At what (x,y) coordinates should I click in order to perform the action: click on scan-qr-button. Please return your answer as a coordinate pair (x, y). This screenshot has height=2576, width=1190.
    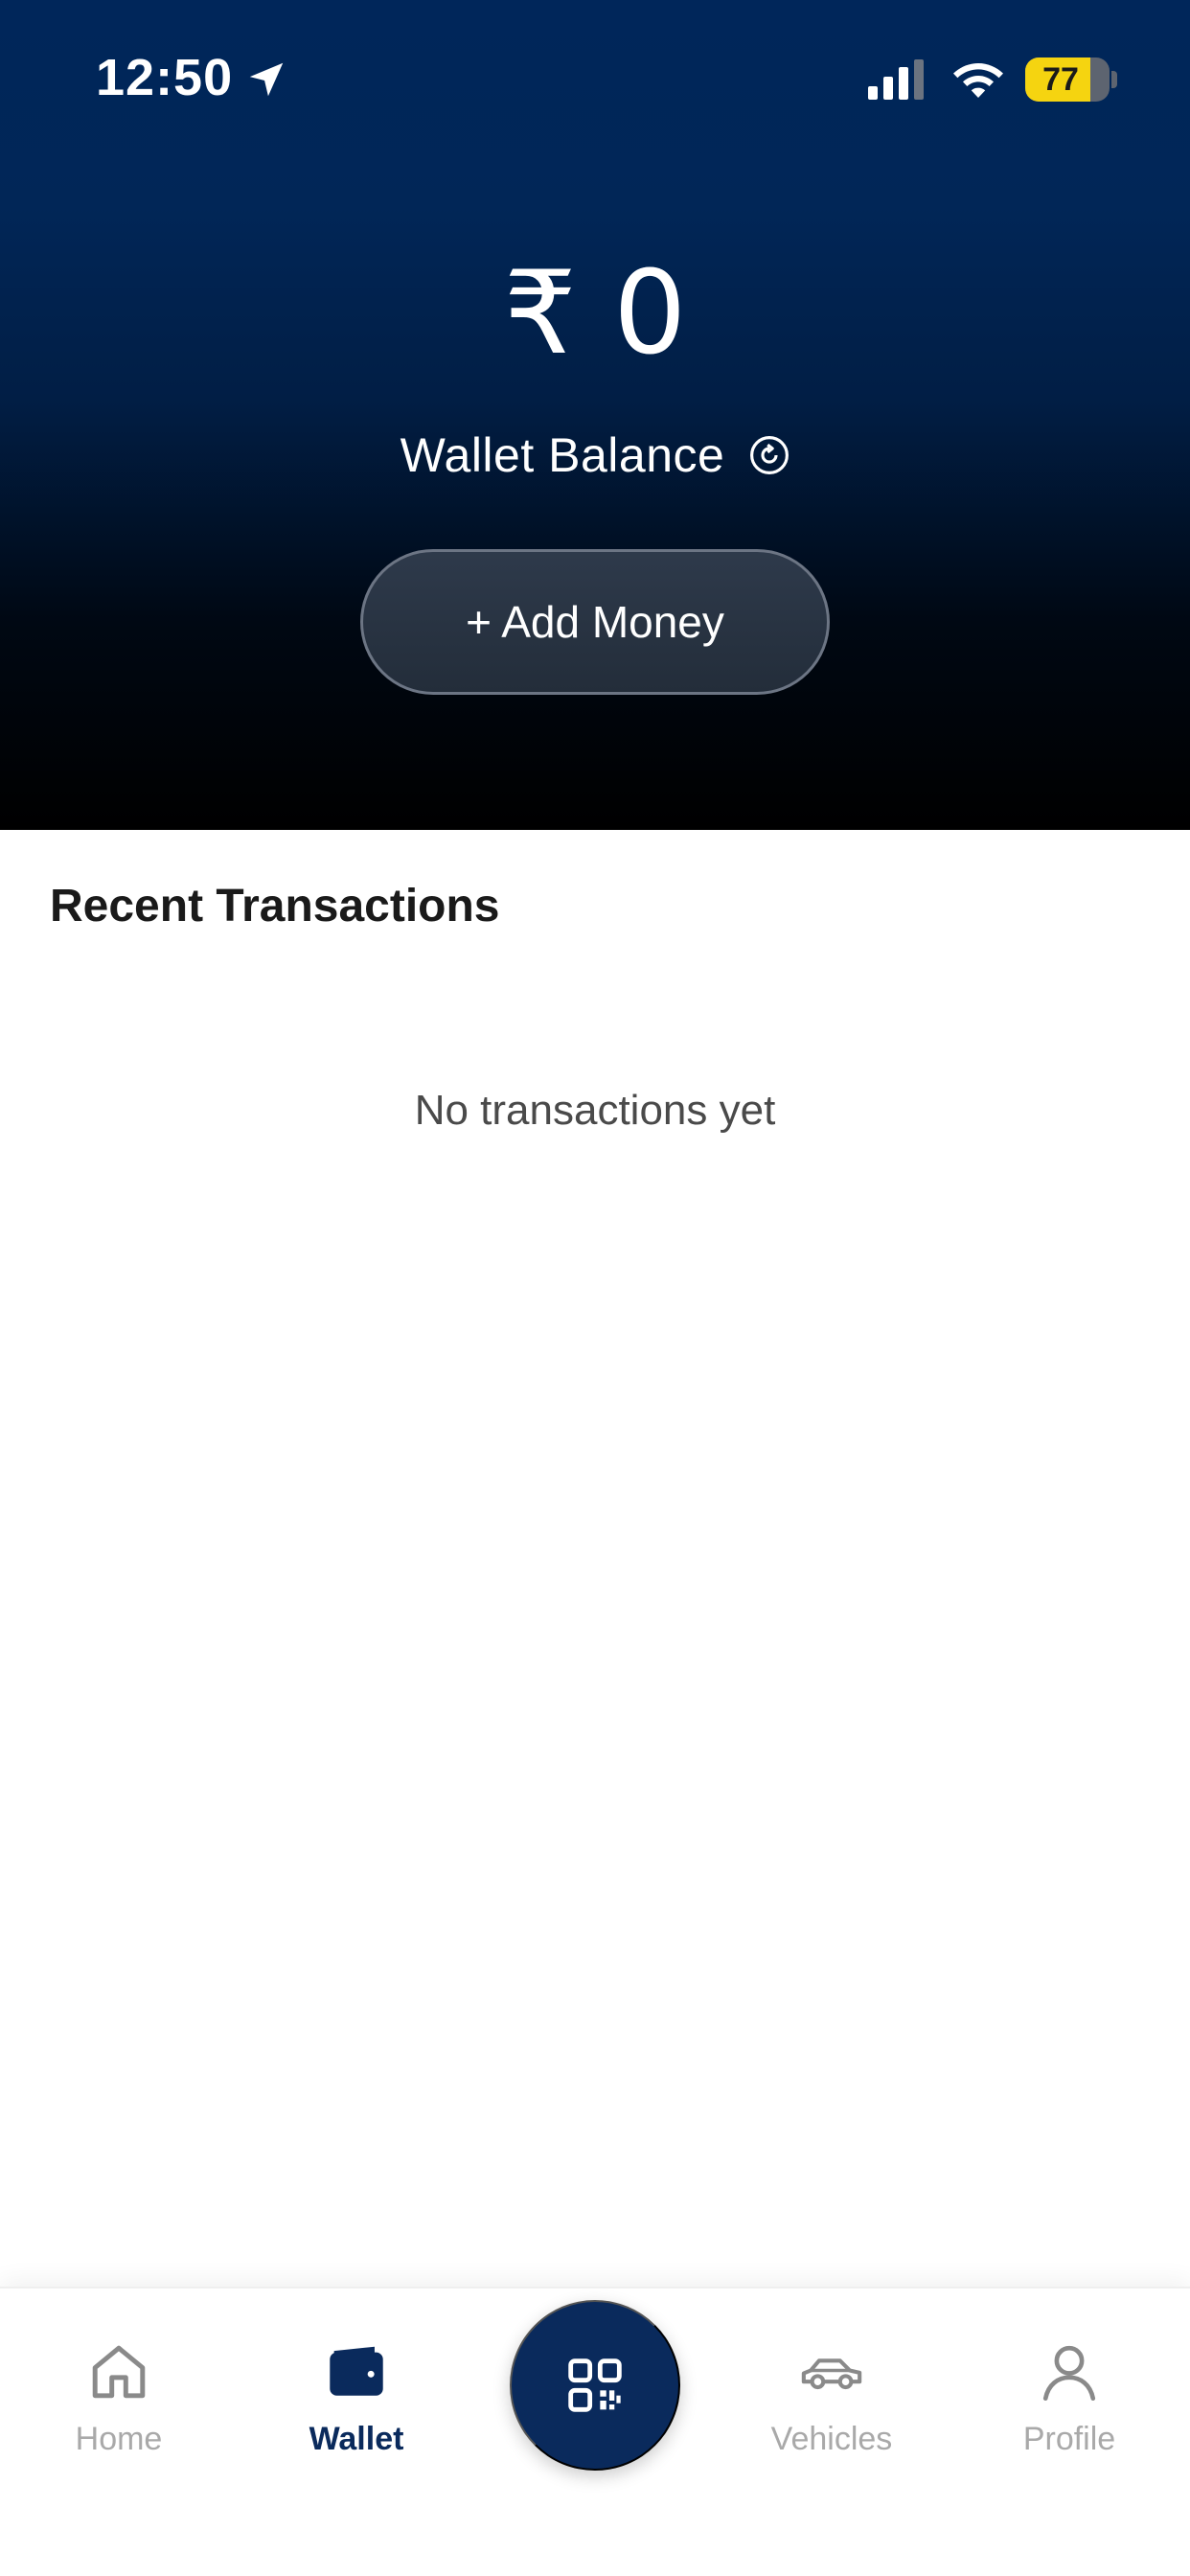
    Looking at the image, I should click on (595, 2386).